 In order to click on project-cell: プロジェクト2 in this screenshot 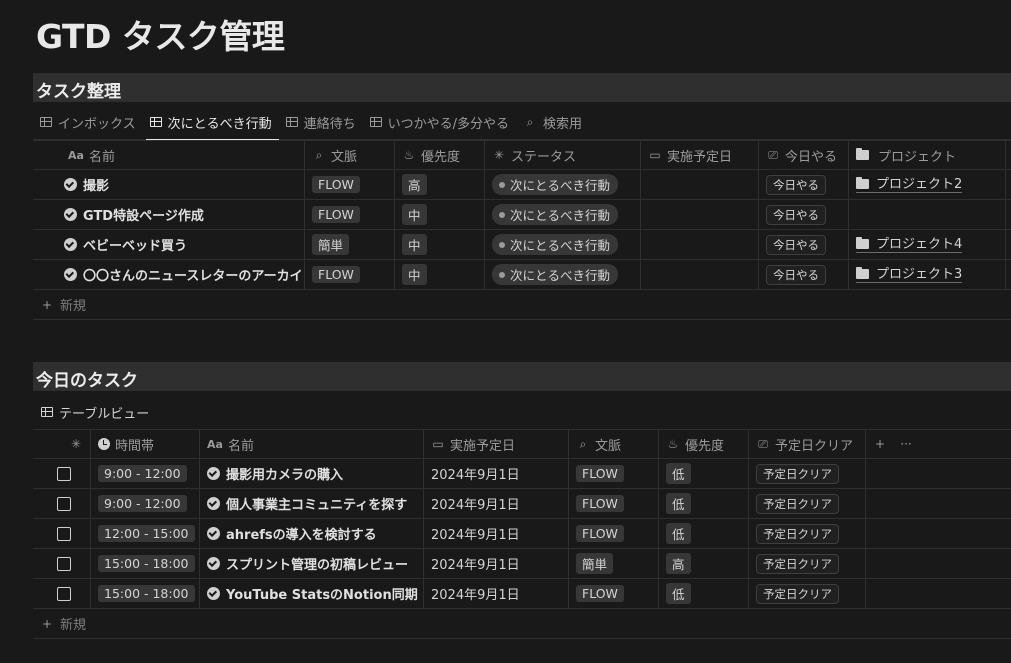, I will do `click(927, 184)`.